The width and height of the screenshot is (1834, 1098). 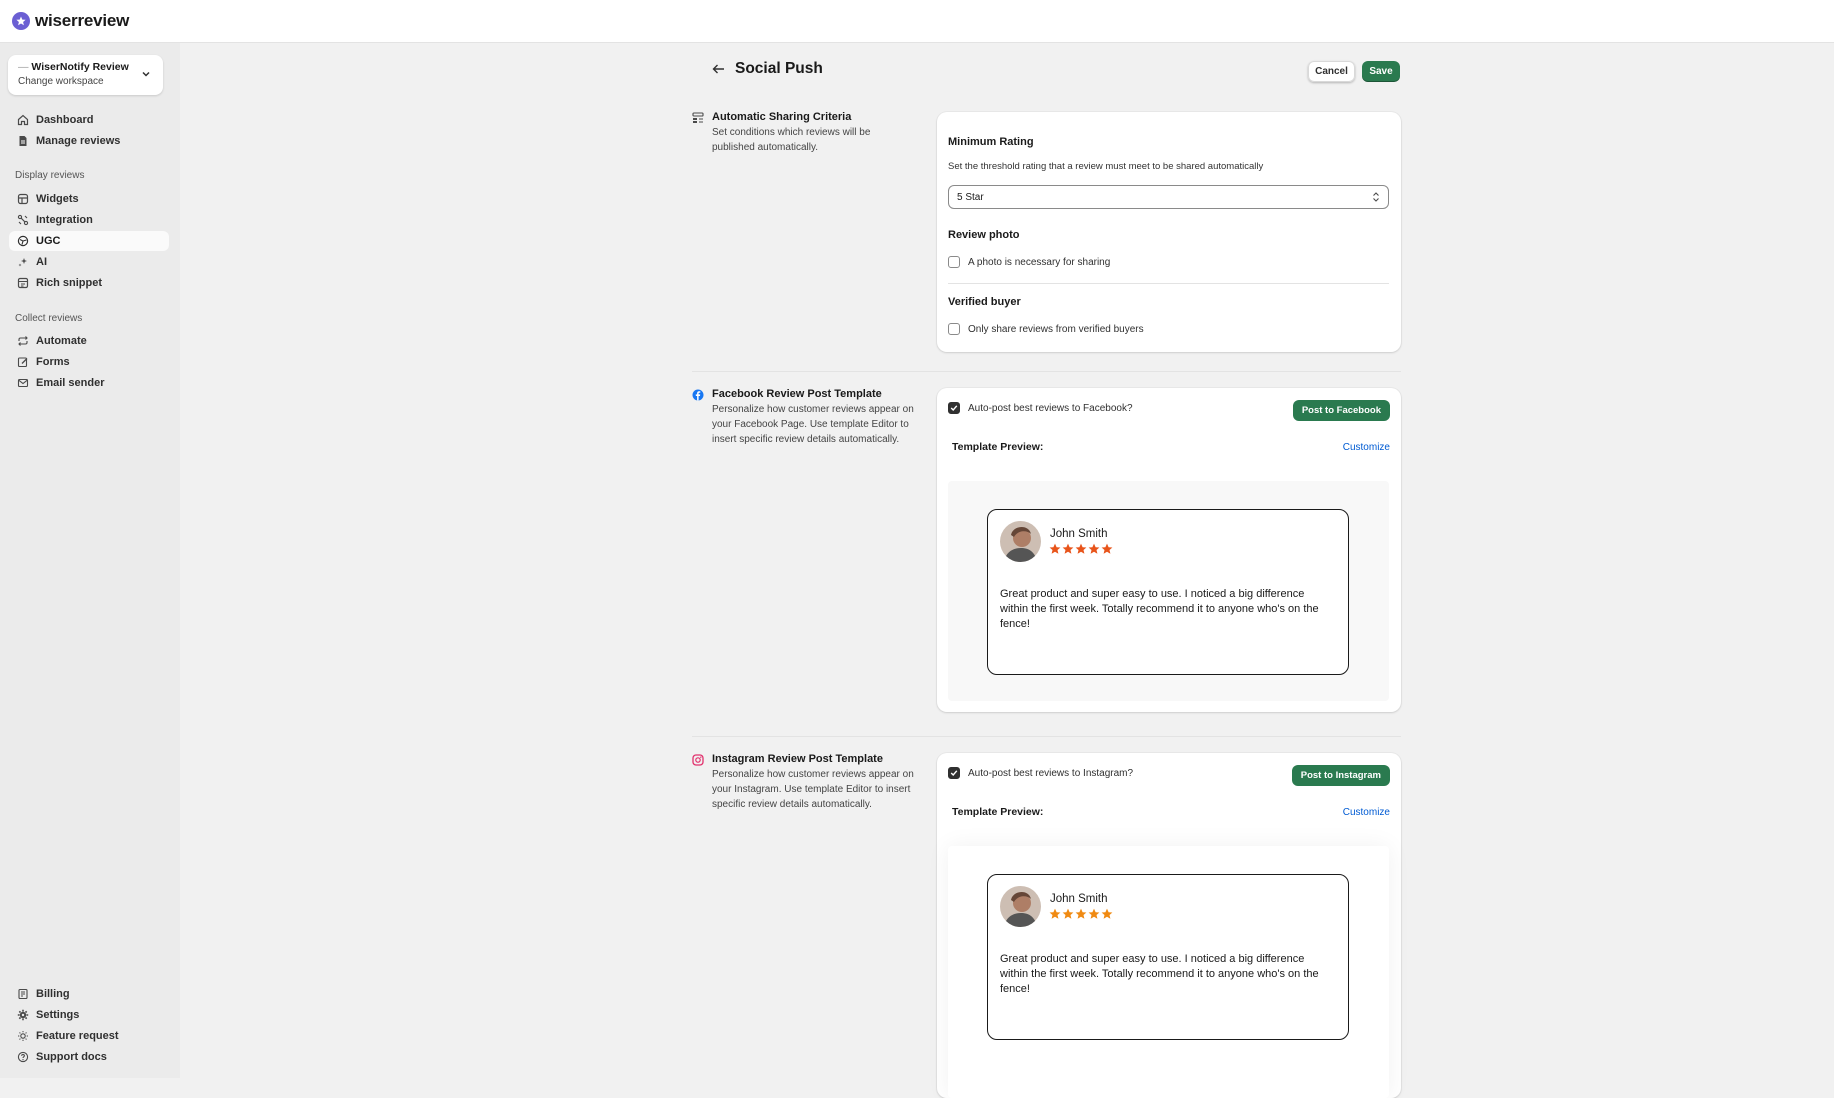 What do you see at coordinates (797, 759) in the screenshot?
I see `instagram-title: Instagram Review Post Template` at bounding box center [797, 759].